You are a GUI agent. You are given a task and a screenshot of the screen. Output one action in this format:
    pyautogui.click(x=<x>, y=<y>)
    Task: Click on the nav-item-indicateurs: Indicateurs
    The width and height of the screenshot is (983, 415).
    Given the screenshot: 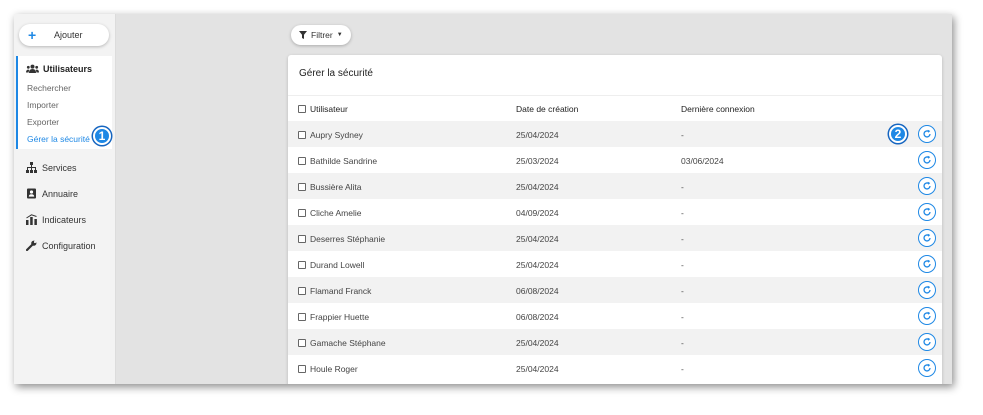 What is the action you would take?
    pyautogui.click(x=56, y=219)
    